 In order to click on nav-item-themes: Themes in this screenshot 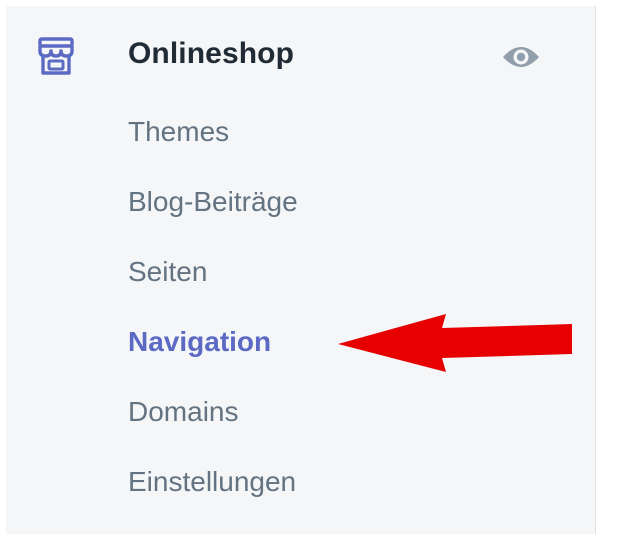, I will do `click(178, 132)`.